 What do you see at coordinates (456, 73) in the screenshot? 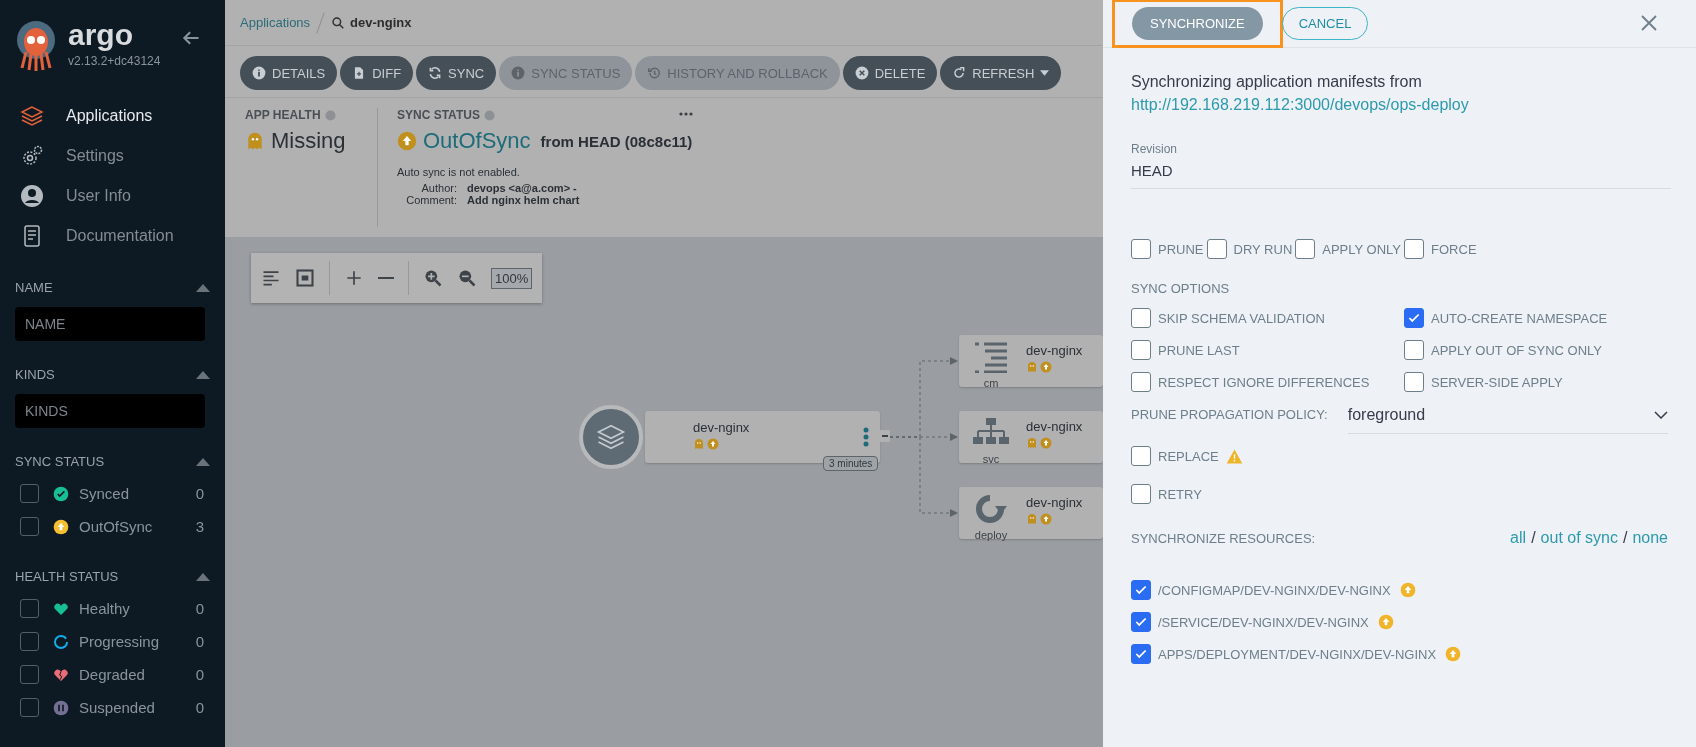
I see `action-button: SYNC` at bounding box center [456, 73].